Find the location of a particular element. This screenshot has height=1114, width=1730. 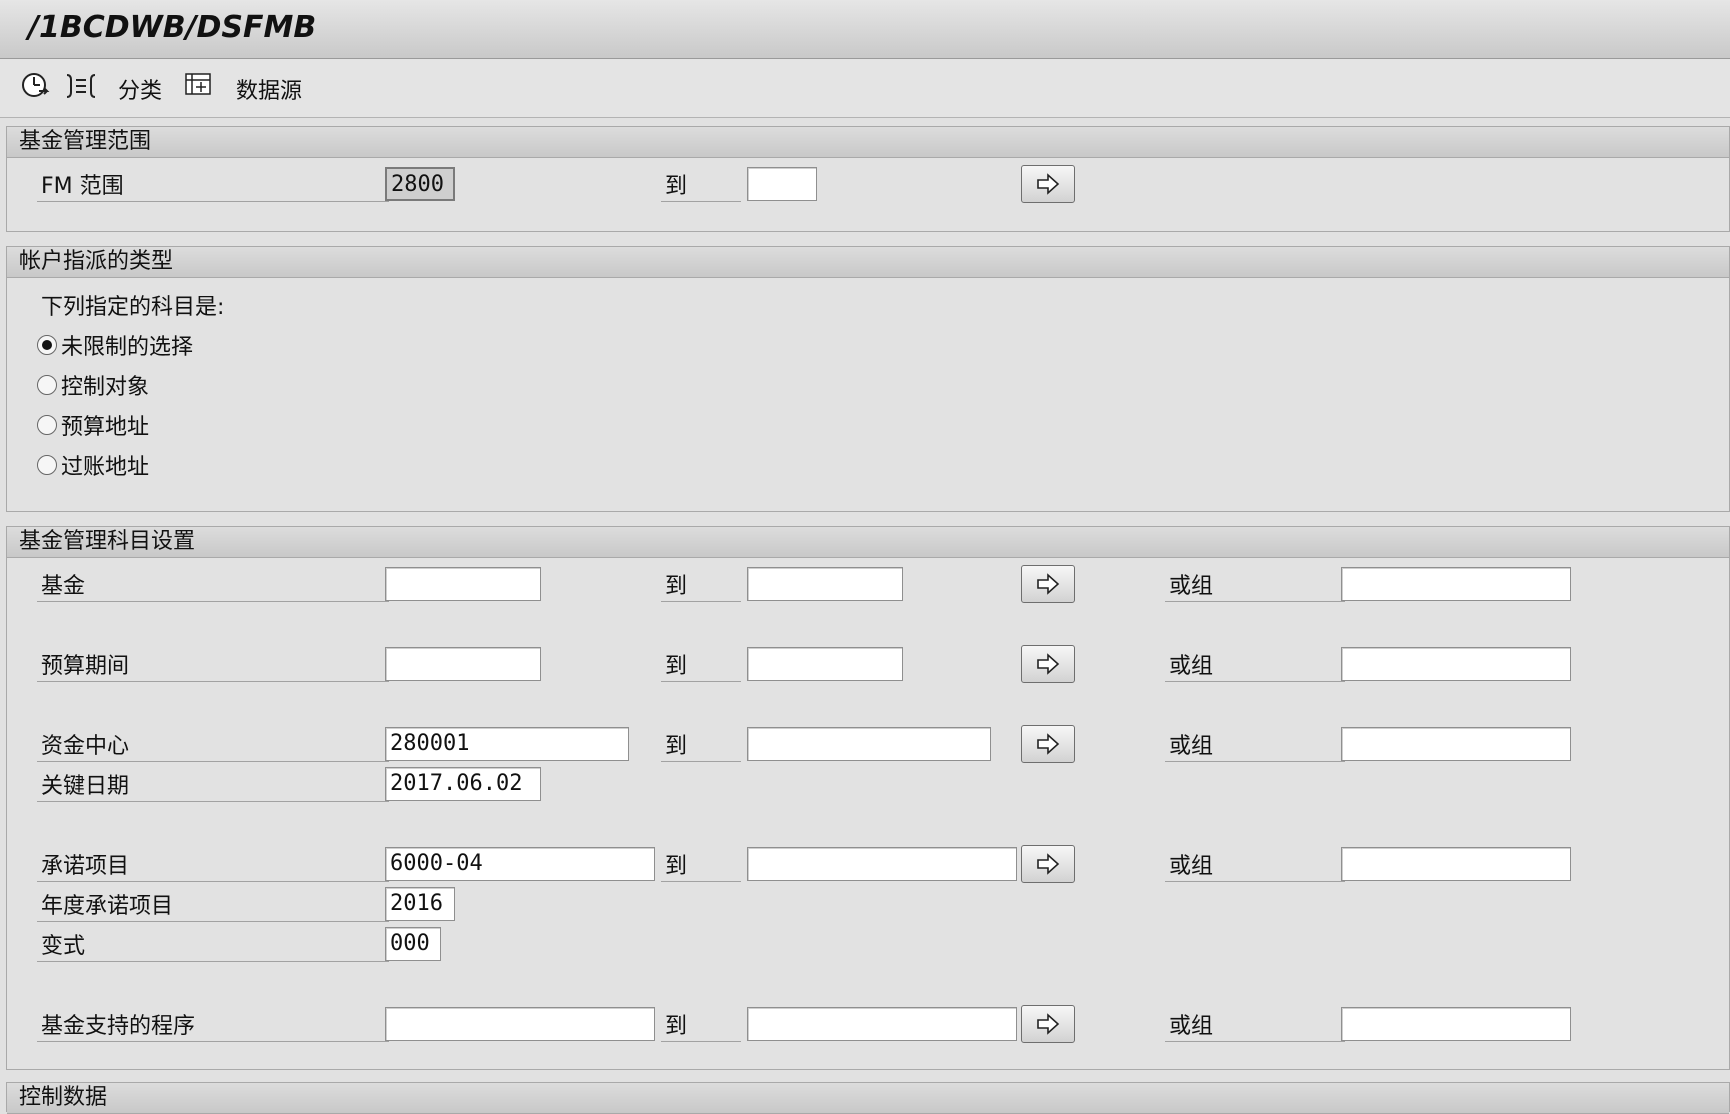

radio-label: 控制对象 is located at coordinates (105, 387).